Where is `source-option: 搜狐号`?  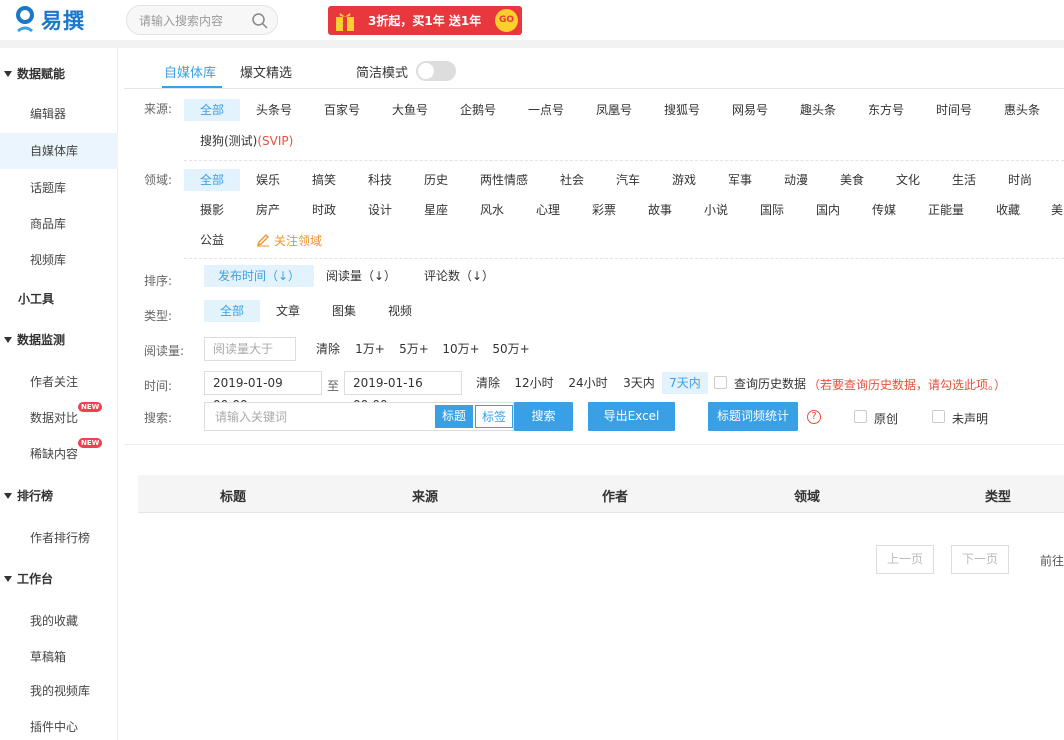
source-option: 搜狐号 is located at coordinates (682, 110).